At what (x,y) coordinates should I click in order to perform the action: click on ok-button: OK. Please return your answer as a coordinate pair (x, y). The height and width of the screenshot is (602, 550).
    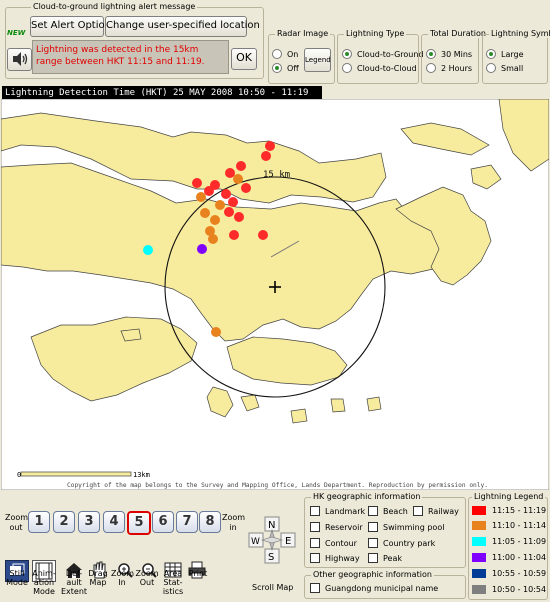
    Looking at the image, I should click on (244, 59).